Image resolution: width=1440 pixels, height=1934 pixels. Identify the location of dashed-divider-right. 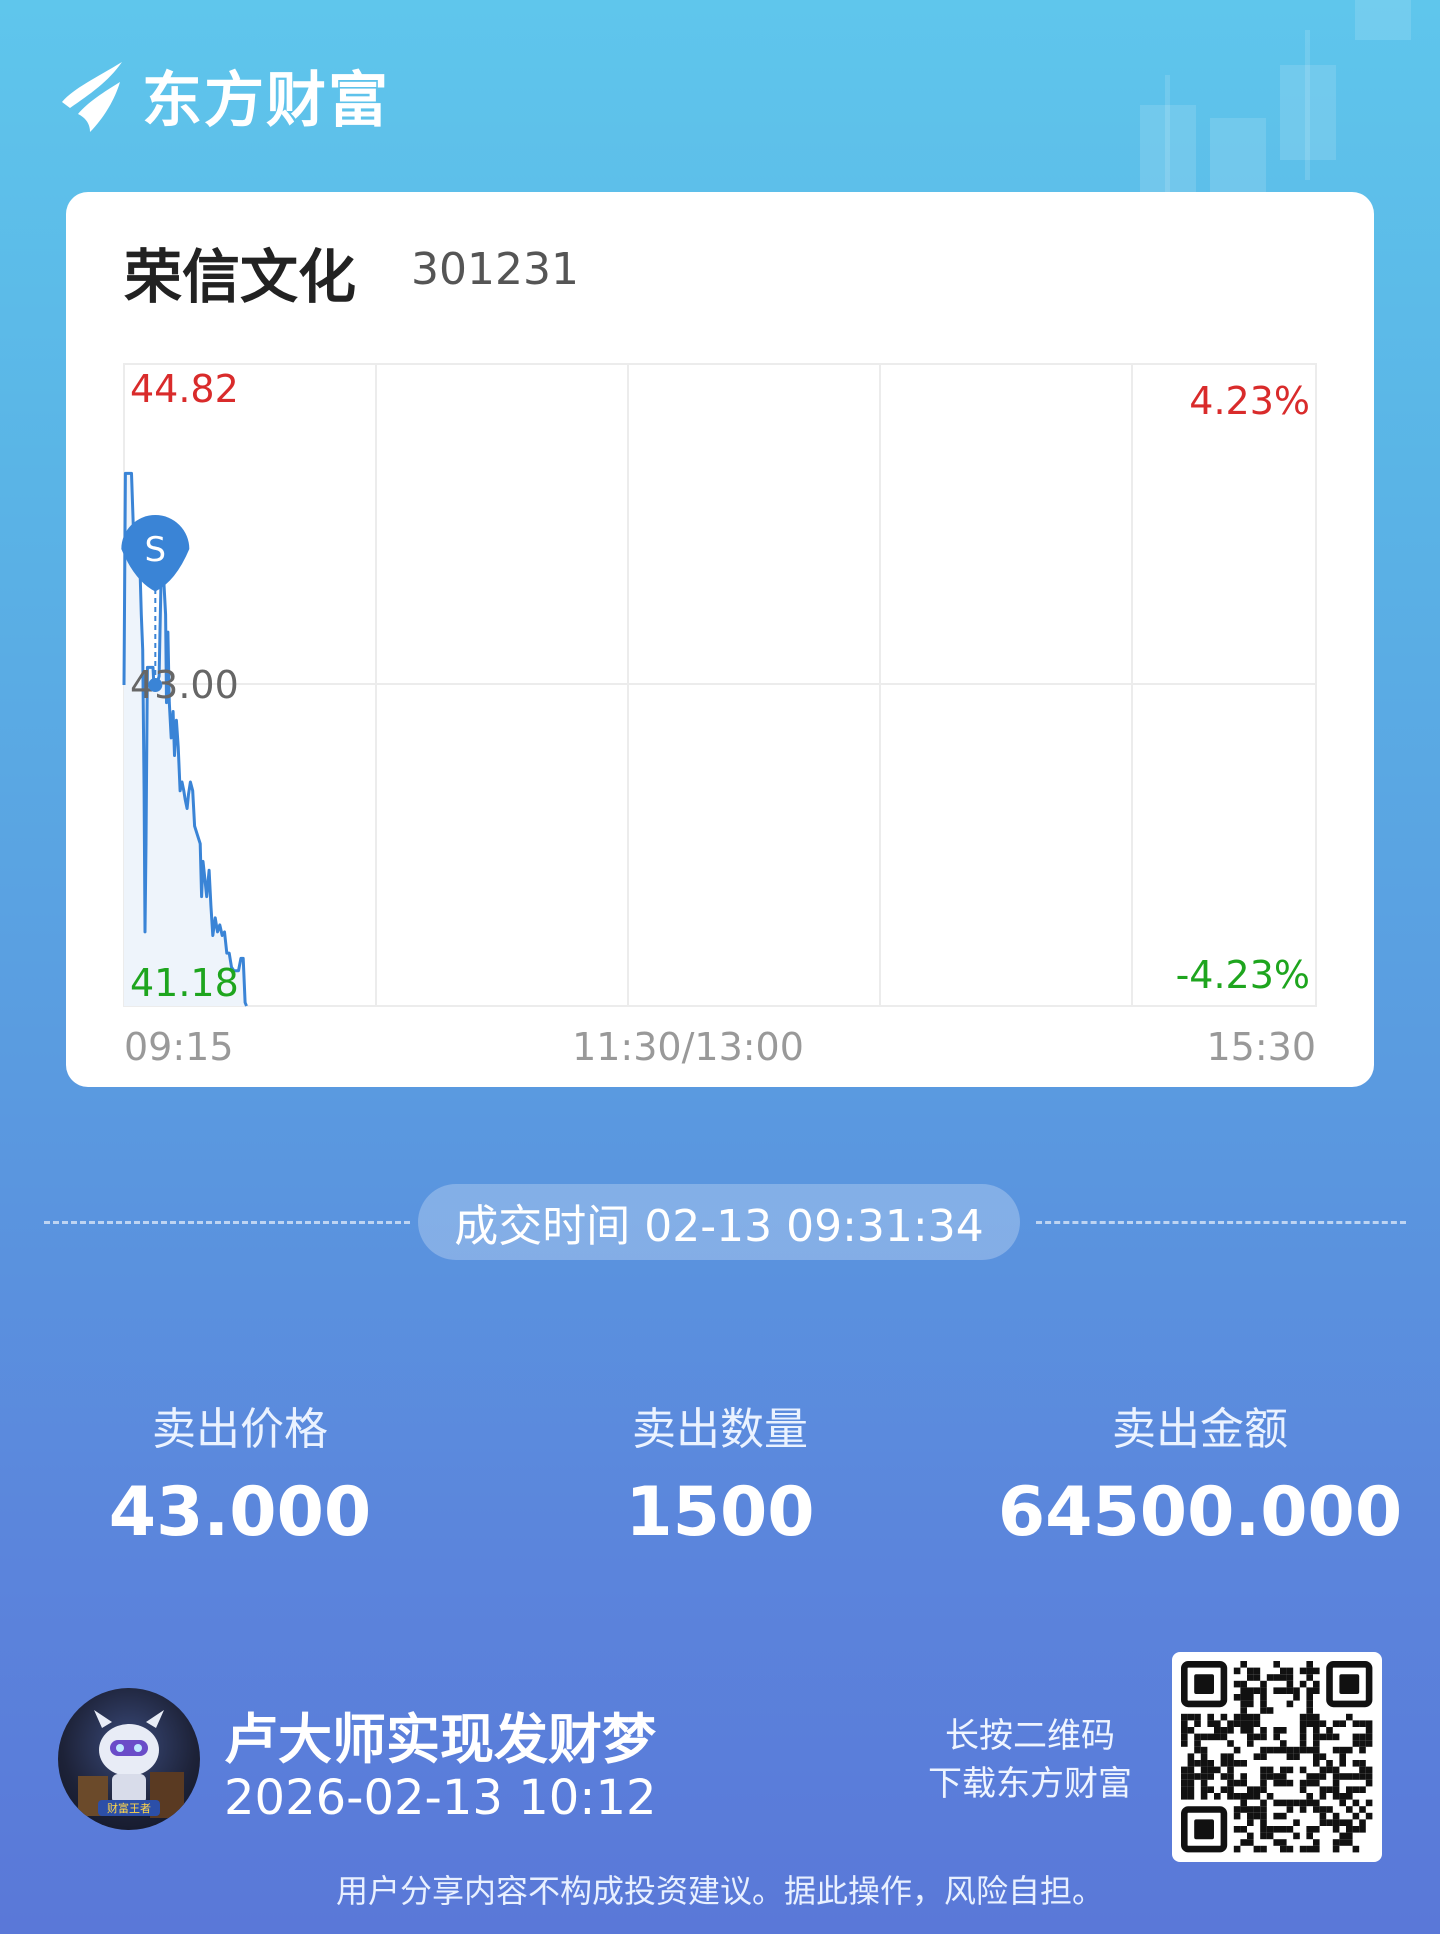
(1221, 1222).